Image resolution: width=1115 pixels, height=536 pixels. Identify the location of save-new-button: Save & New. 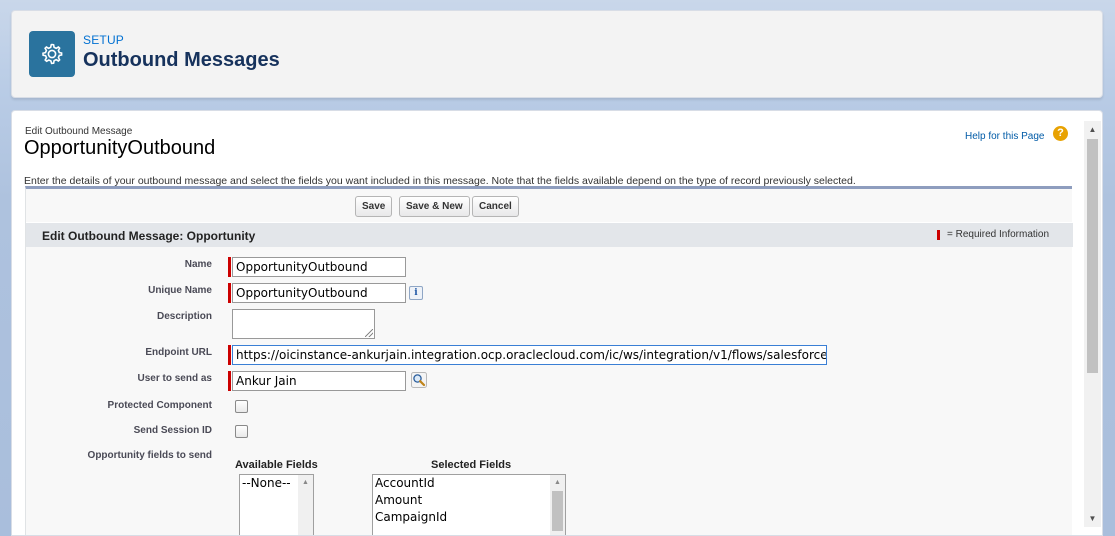
(434, 206).